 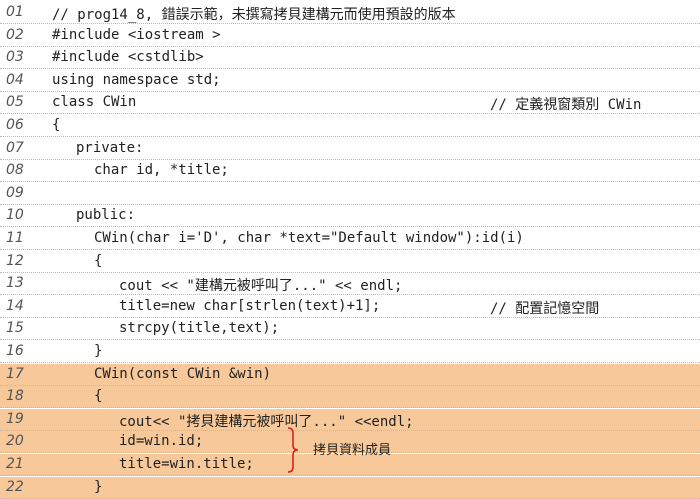 What do you see at coordinates (94, 102) in the screenshot?
I see `code-text: class CWin` at bounding box center [94, 102].